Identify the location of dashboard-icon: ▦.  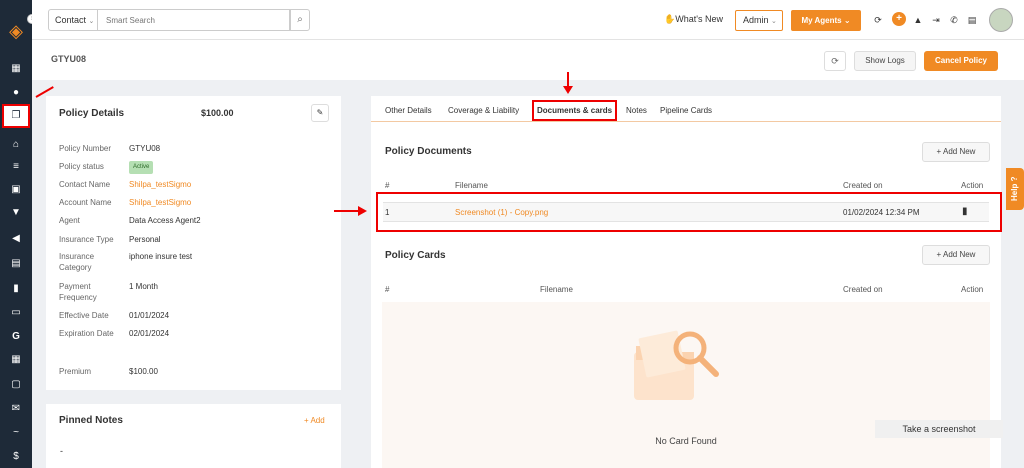
(16, 69).